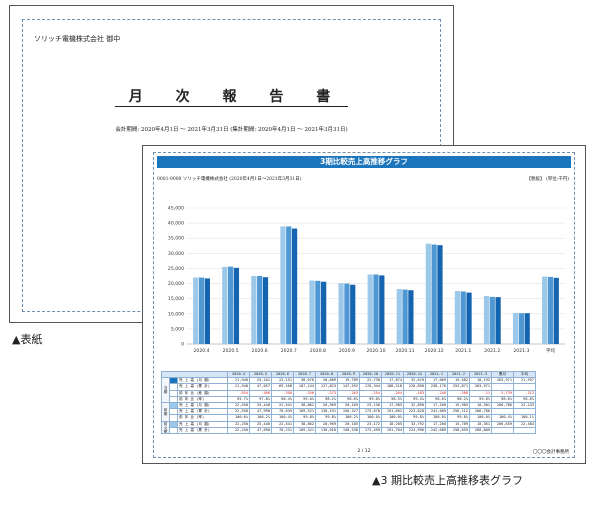 The image size is (595, 508). What do you see at coordinates (176, 239) in the screenshot?
I see `y-tick-label: 35,000` at bounding box center [176, 239].